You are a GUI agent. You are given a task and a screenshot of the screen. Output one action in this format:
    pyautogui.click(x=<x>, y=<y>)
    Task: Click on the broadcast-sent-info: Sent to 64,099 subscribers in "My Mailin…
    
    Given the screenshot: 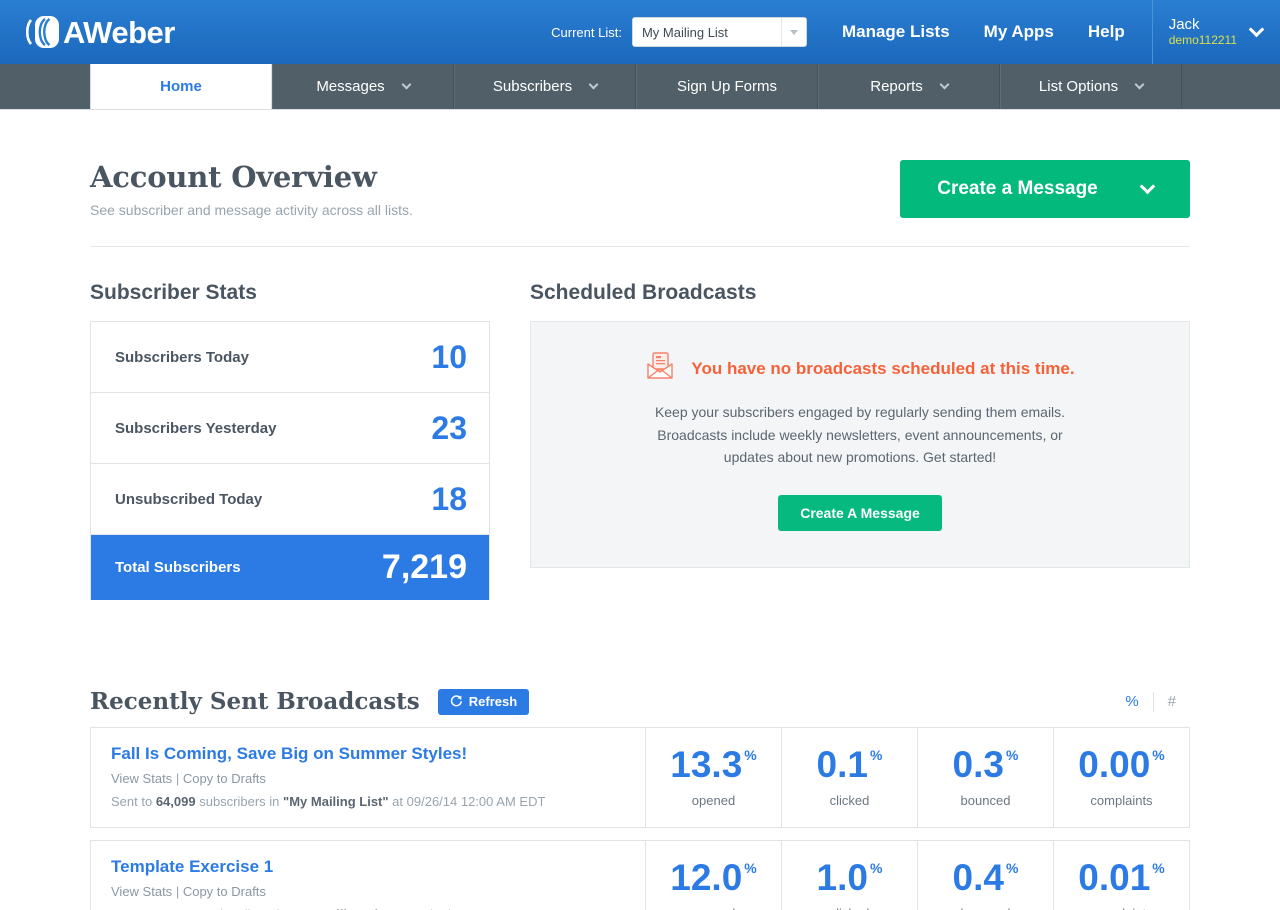 What is the action you would take?
    pyautogui.click(x=368, y=801)
    